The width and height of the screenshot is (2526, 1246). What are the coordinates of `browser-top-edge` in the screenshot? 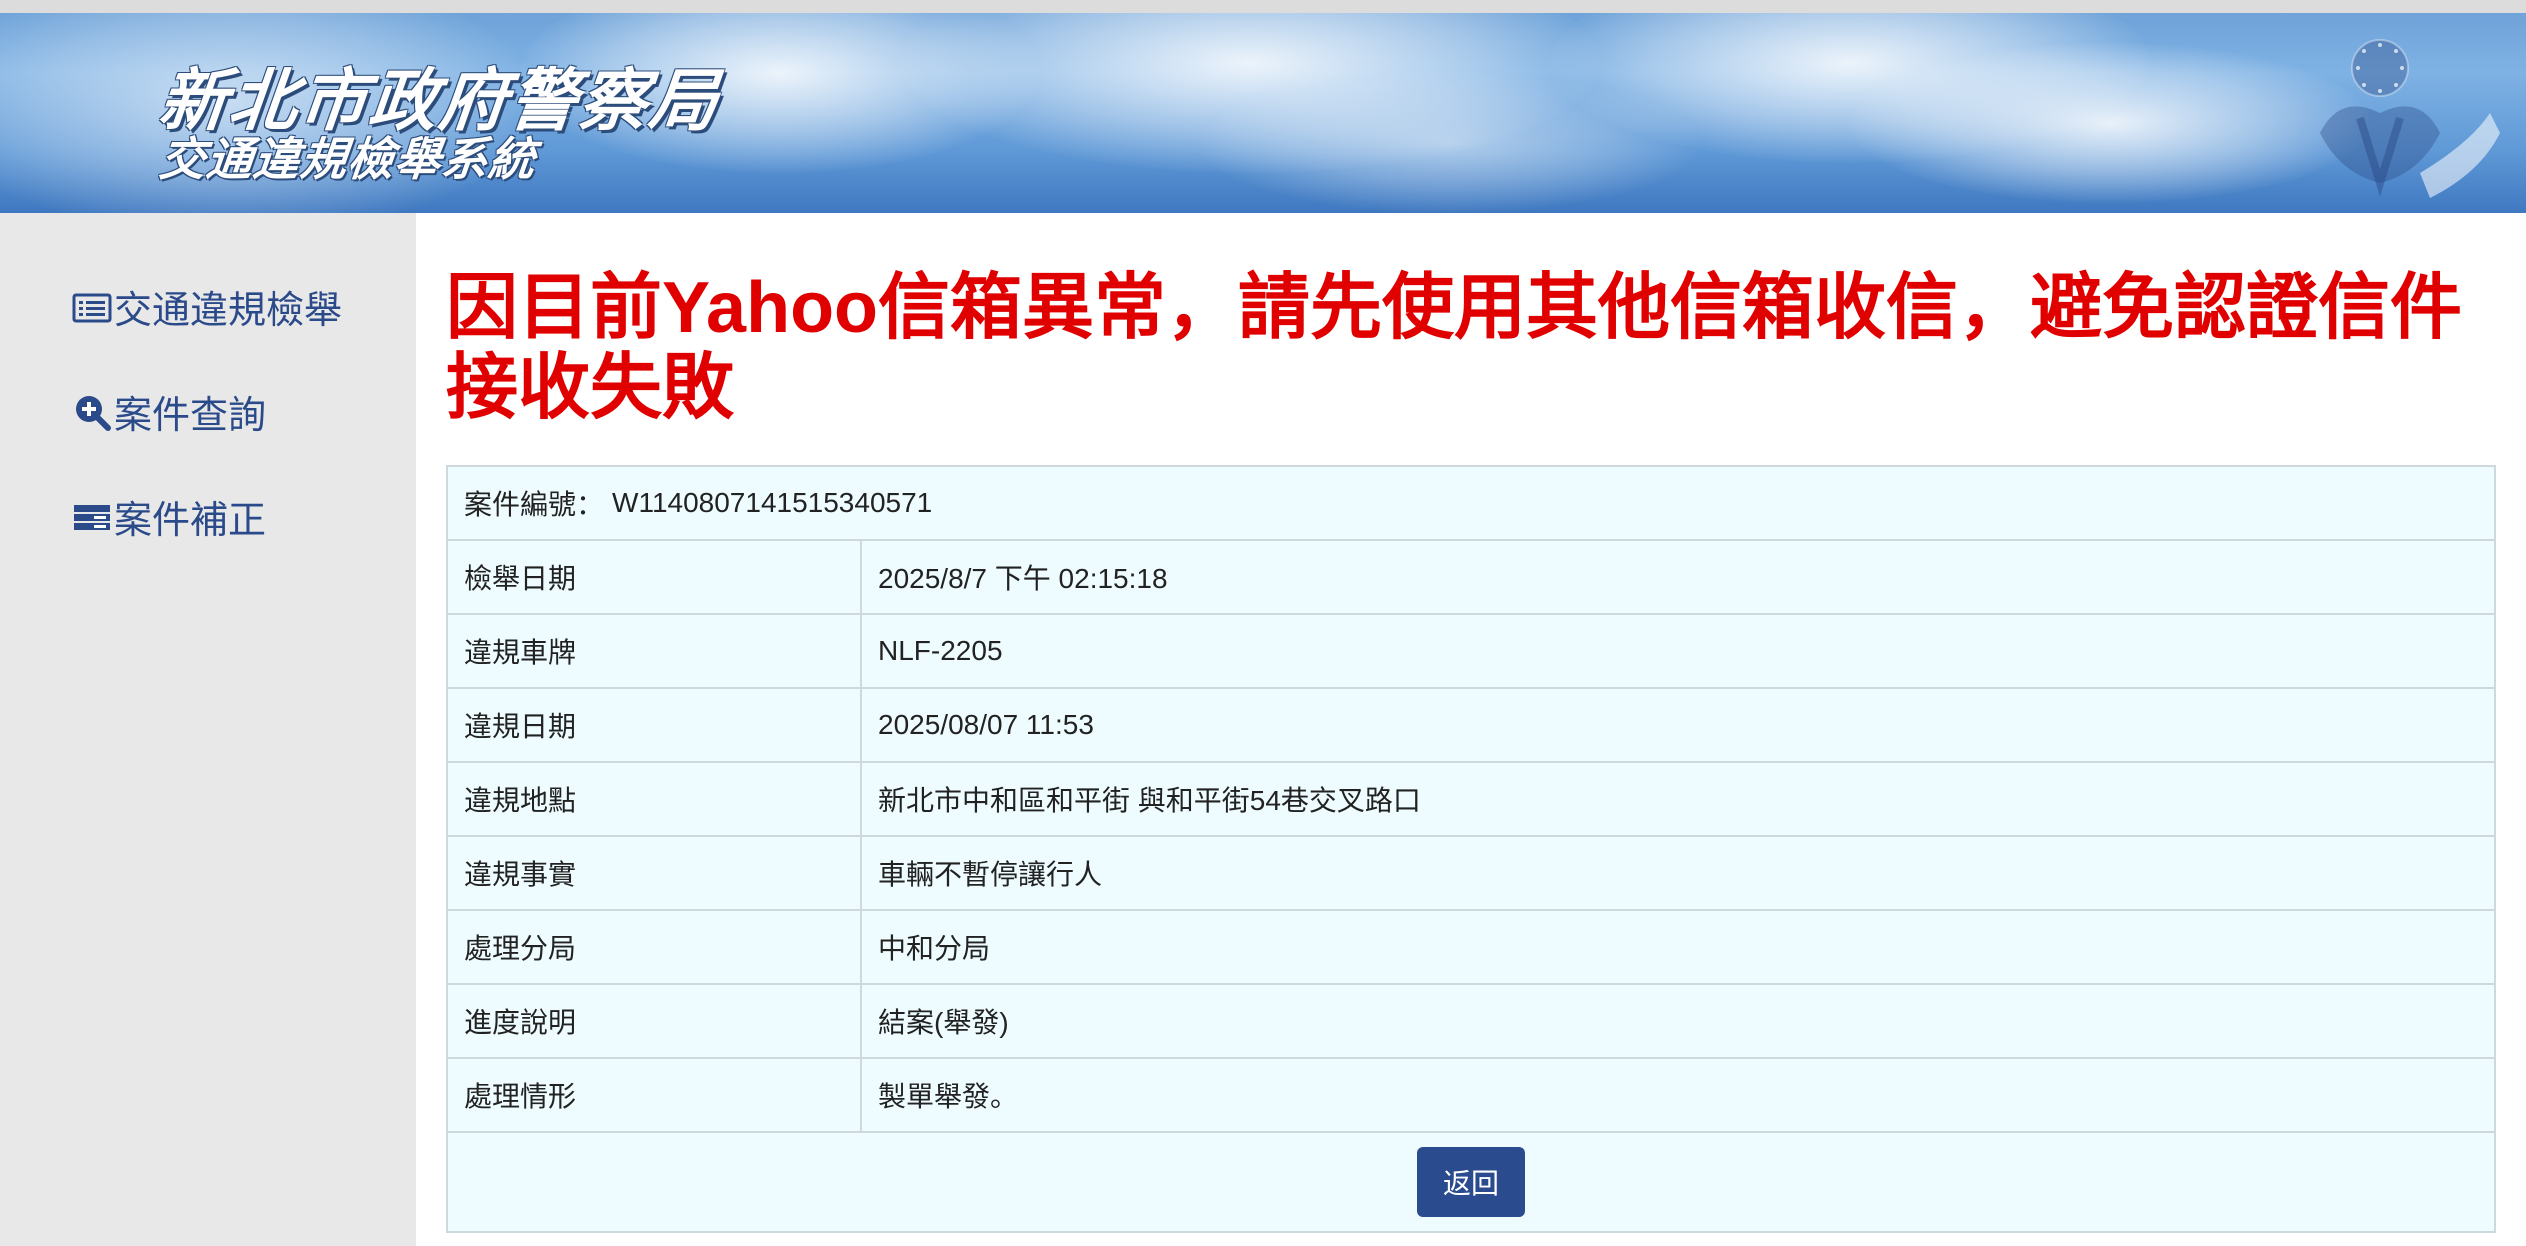 It's located at (1263, 6).